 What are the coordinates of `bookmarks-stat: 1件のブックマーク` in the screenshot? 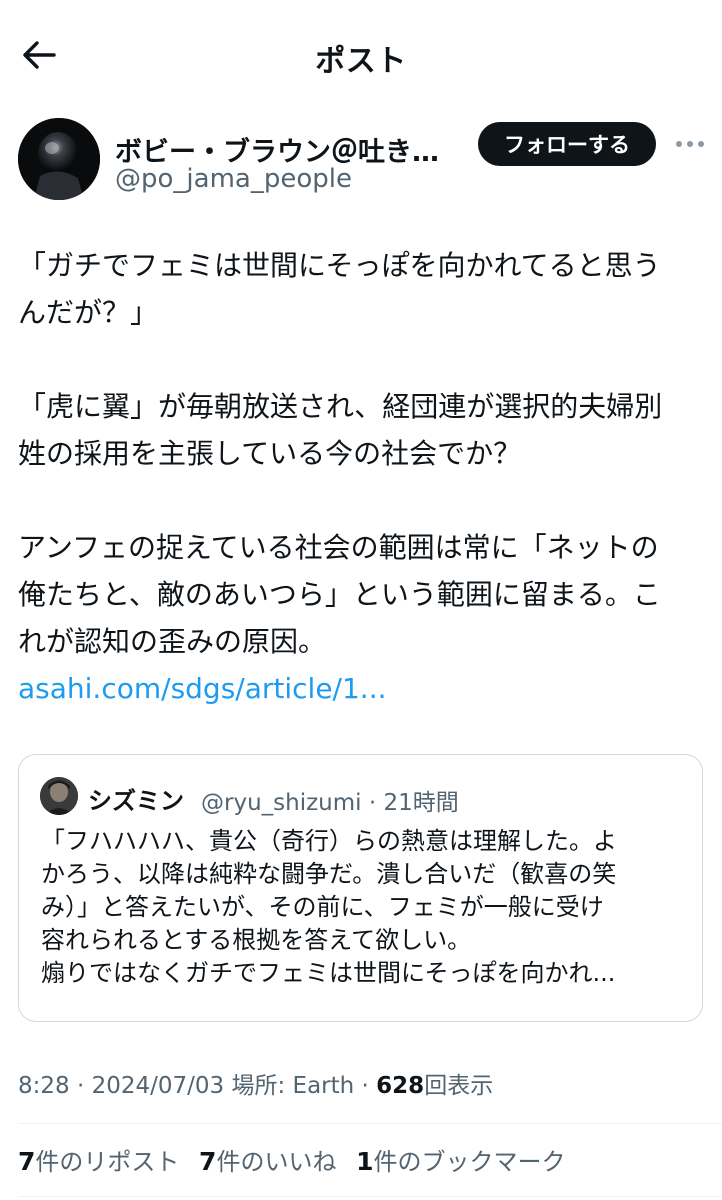 It's located at (460, 1159).